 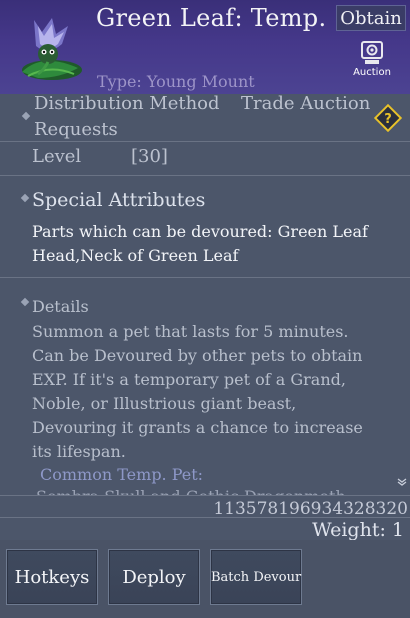 I want to click on requests-label: Requests, so click(x=76, y=129).